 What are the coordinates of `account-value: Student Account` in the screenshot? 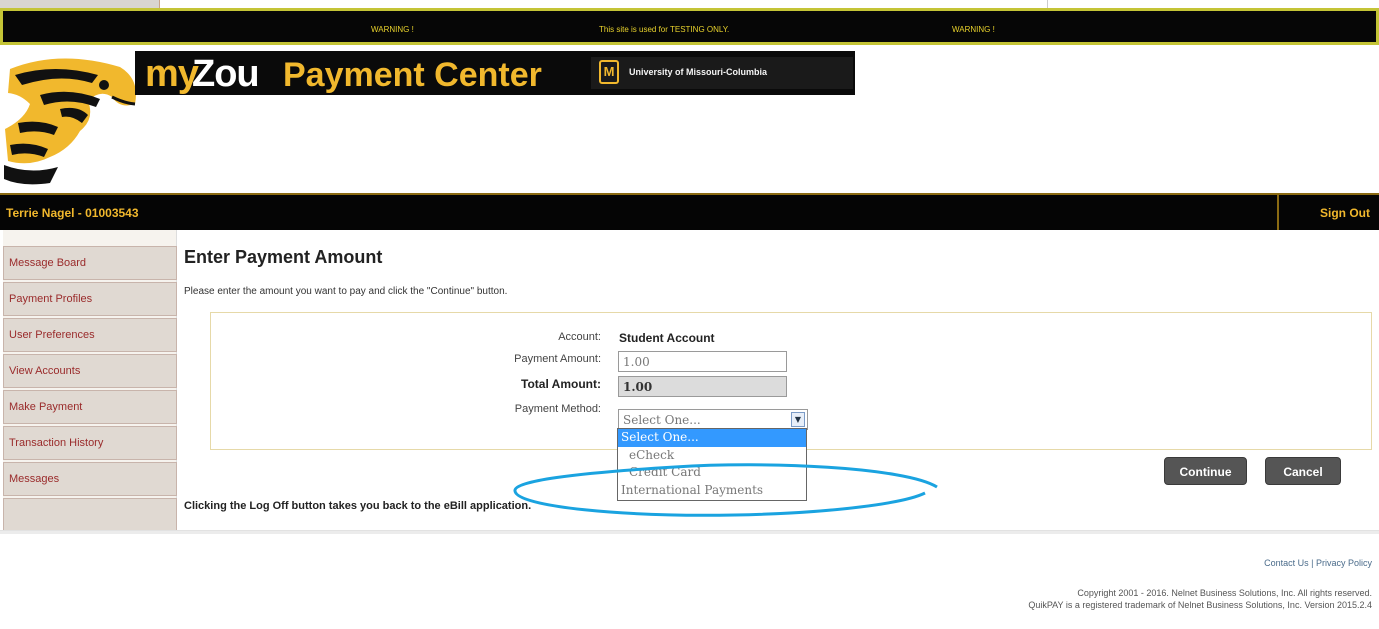 It's located at (667, 338).